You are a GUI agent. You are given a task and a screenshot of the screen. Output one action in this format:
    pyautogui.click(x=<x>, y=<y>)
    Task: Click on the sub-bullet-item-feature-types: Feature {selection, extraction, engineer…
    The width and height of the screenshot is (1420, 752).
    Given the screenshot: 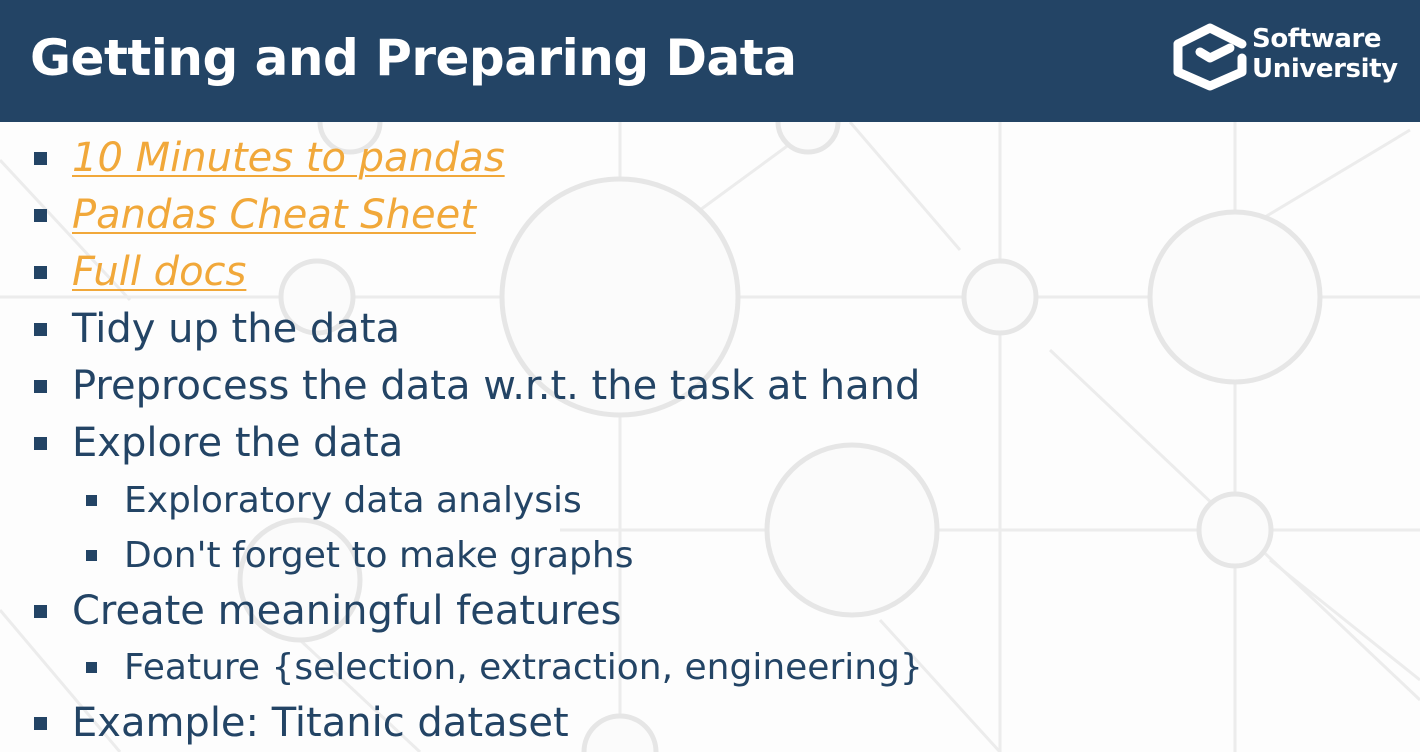 What is the action you would take?
    pyautogui.click(x=504, y=668)
    